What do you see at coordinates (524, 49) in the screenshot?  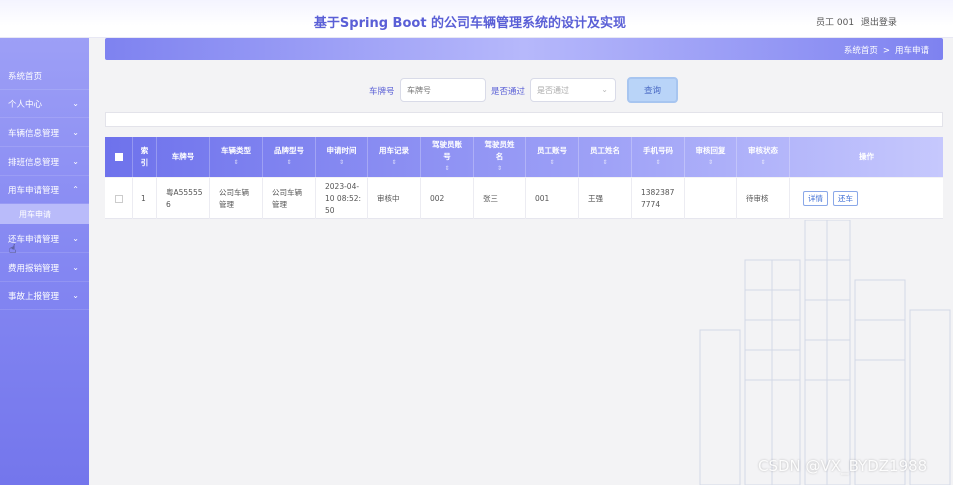 I see `breadcrumb-bar: 系统首页 > 用车申请` at bounding box center [524, 49].